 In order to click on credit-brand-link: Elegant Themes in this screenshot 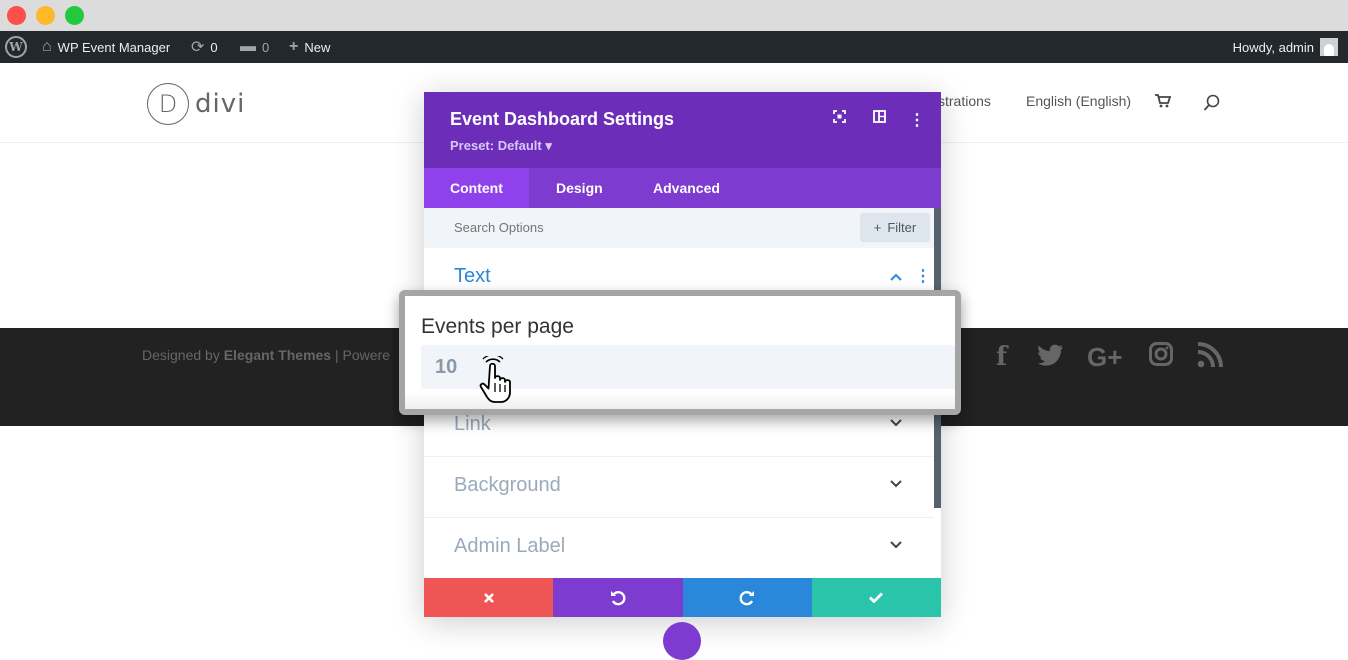, I will do `click(277, 355)`.